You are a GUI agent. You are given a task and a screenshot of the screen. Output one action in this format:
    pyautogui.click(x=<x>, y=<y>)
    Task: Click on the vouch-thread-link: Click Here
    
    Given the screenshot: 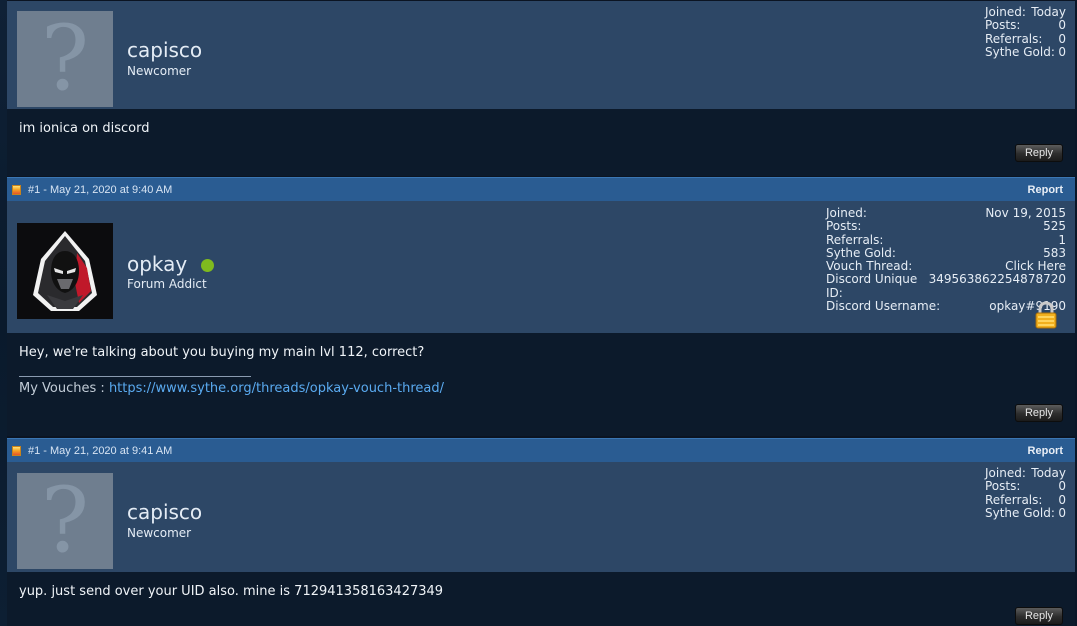 What is the action you would take?
    pyautogui.click(x=1035, y=266)
    